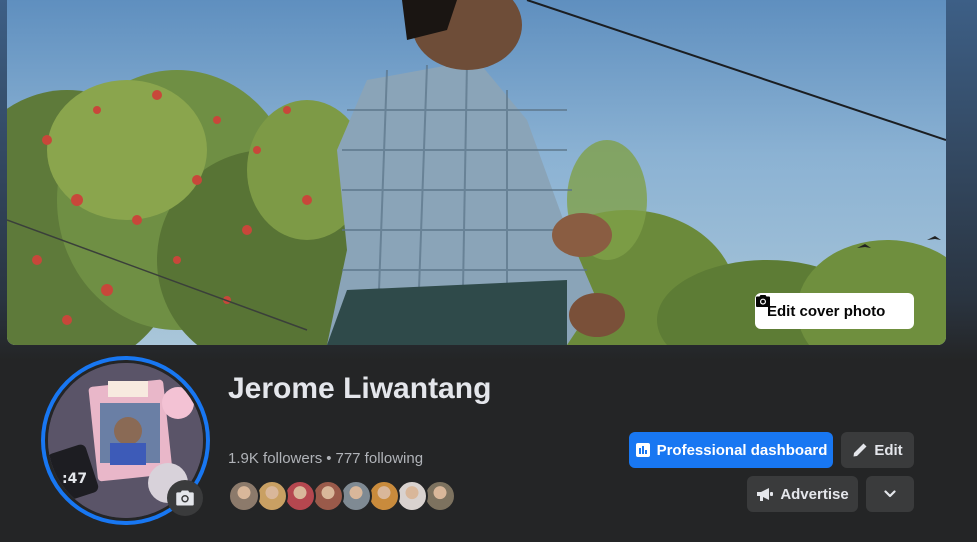 This screenshot has height=542, width=977. I want to click on megaphone-icon, so click(765, 494).